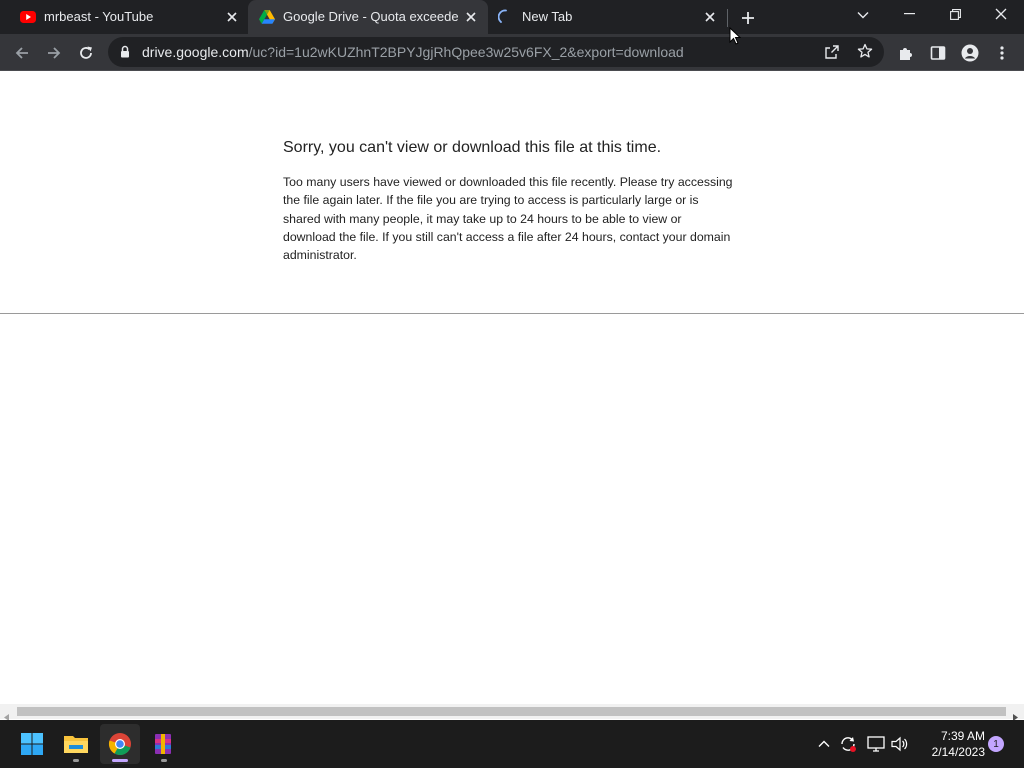 The width and height of the screenshot is (1024, 768). Describe the element at coordinates (866, 52) in the screenshot. I see `bookmark-star-icon` at that location.